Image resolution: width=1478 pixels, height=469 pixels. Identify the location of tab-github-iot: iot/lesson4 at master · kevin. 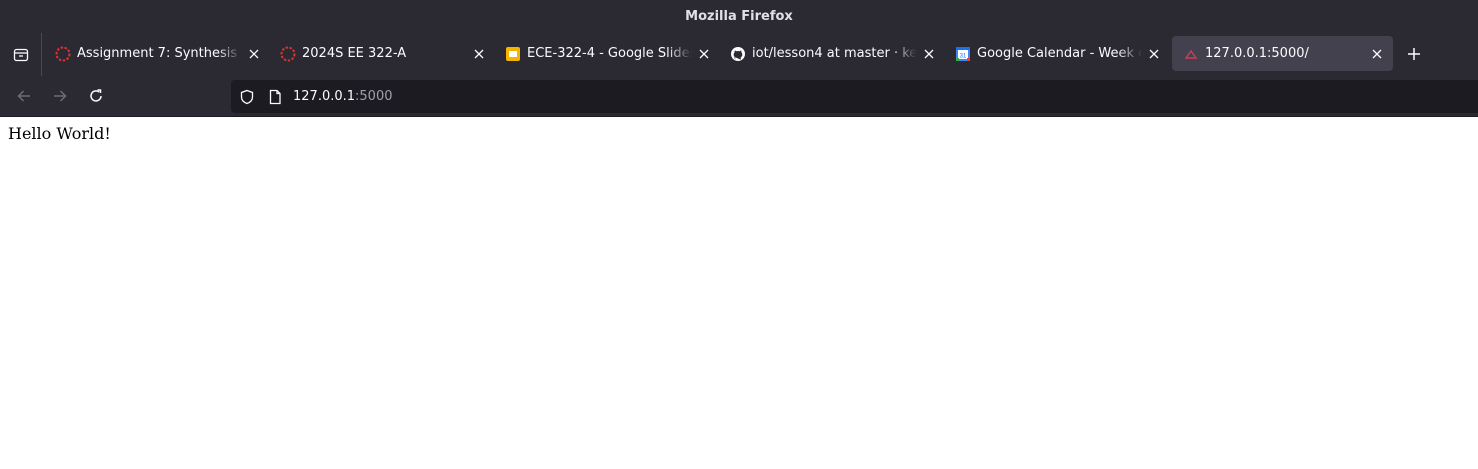
(832, 53).